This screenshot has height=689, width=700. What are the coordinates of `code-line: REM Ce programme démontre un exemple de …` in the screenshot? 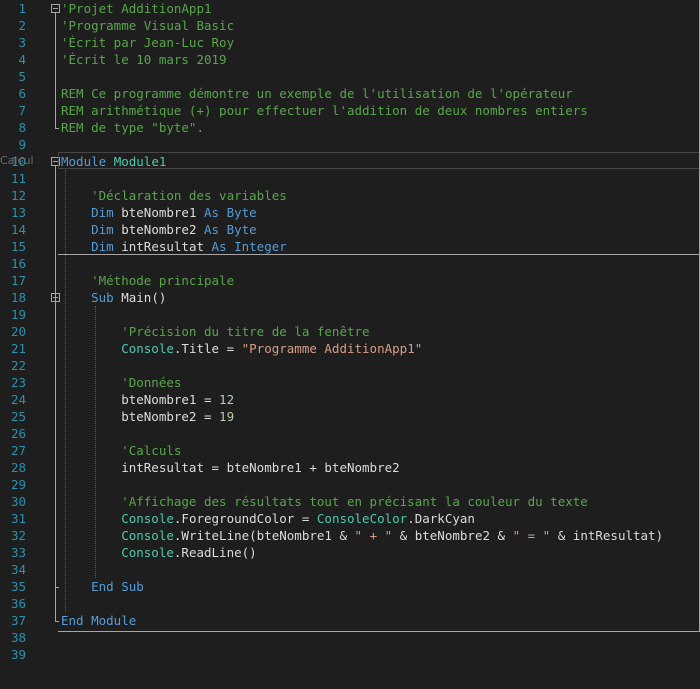 It's located at (317, 93).